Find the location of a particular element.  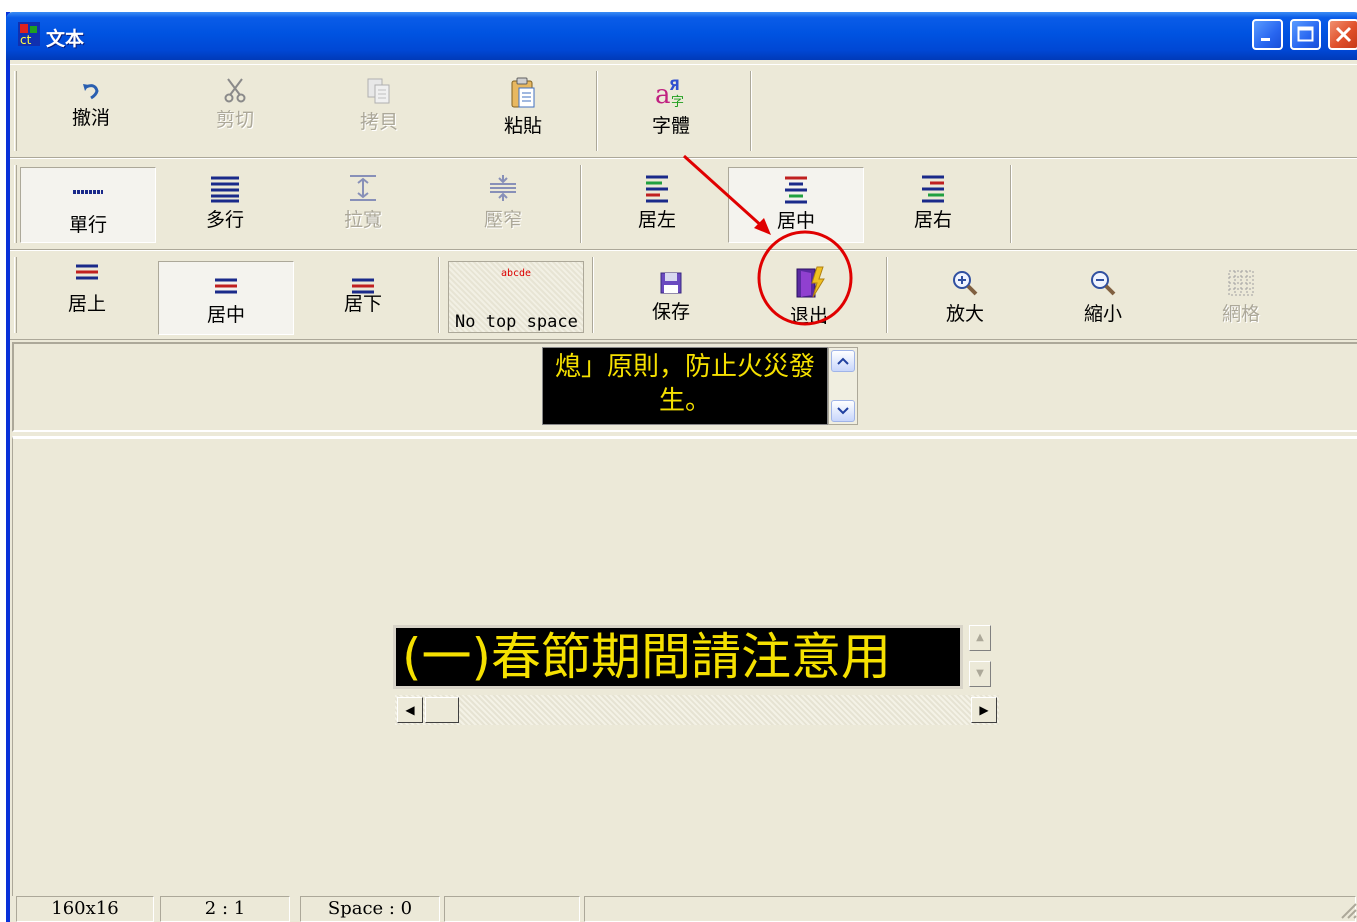

led-text-editor: (一)春節期間請注意用 is located at coordinates (678, 657).